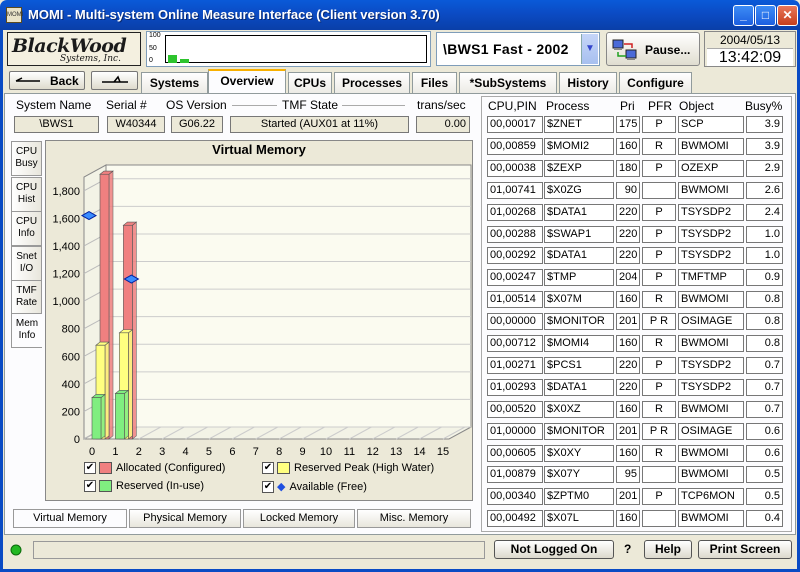 This screenshot has height=572, width=800. What do you see at coordinates (750, 49) in the screenshot?
I see `clock-display: 2004/05/13 13:42:09` at bounding box center [750, 49].